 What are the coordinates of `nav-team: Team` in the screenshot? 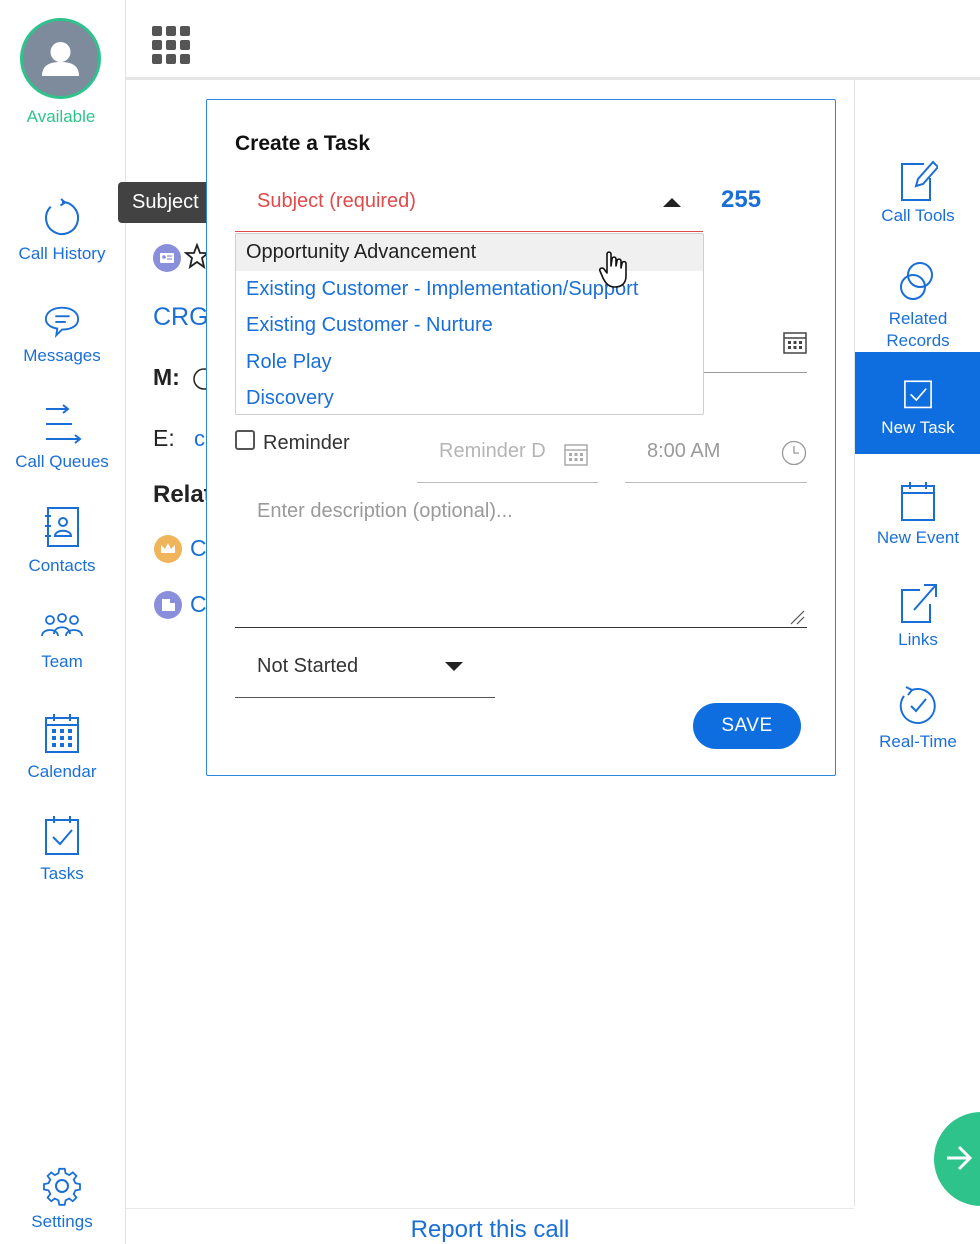 It's located at (62, 642).